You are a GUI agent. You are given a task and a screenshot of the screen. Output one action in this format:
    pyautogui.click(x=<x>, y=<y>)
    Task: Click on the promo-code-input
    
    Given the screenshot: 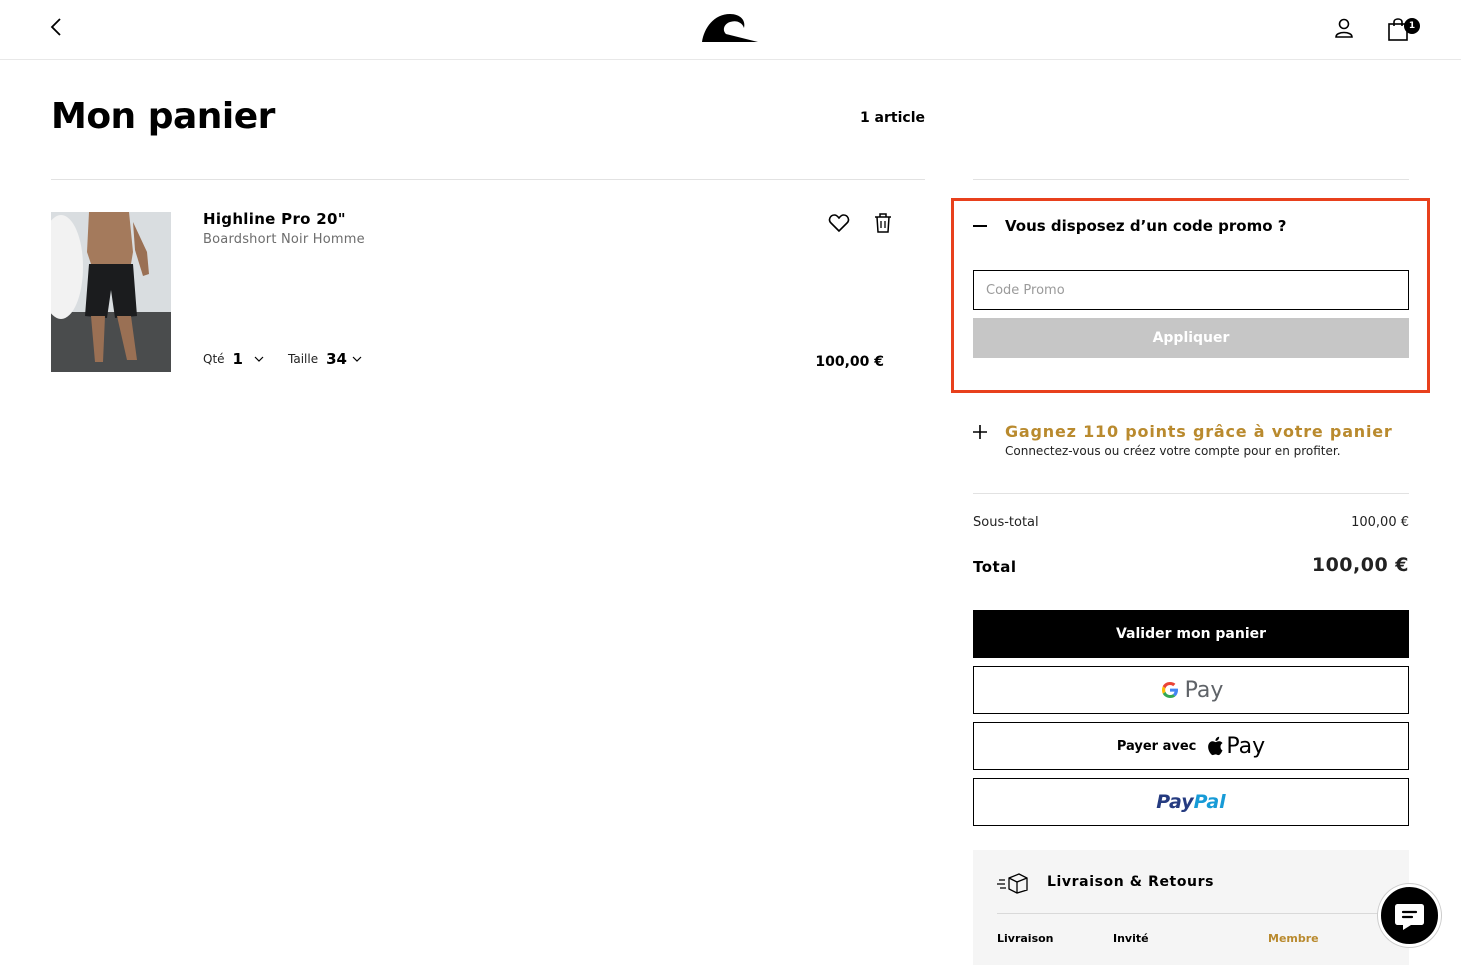 What is the action you would take?
    pyautogui.click(x=1191, y=290)
    